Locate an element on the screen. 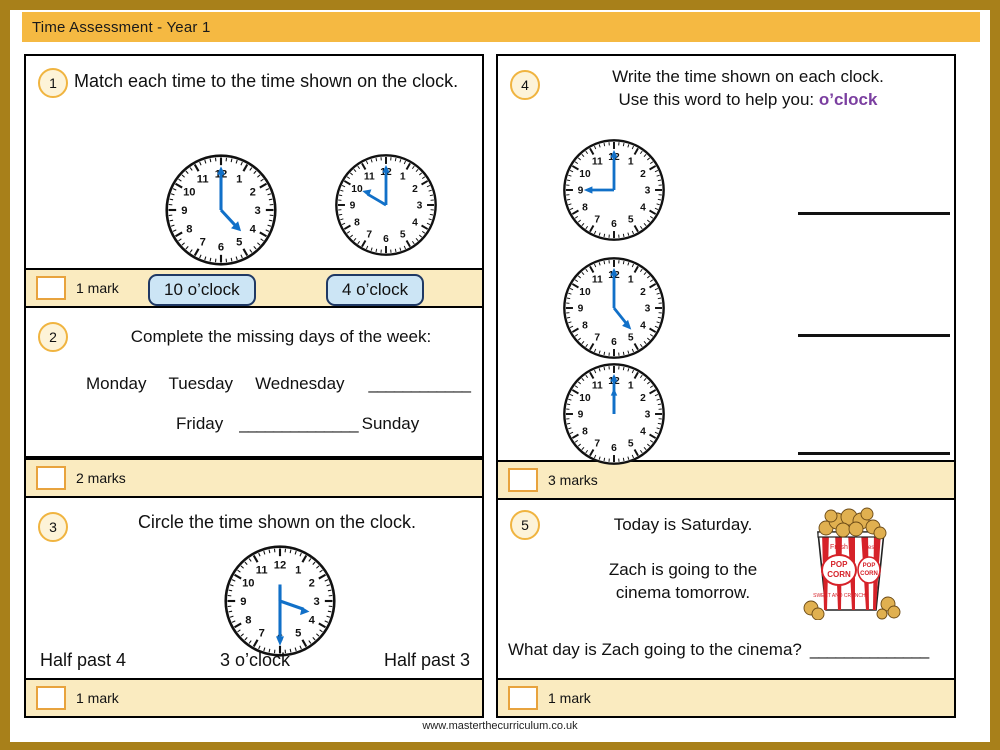 The width and height of the screenshot is (1000, 750). question-4-prompt-line2-prefix: Use this word to help you: is located at coordinates (718, 99).